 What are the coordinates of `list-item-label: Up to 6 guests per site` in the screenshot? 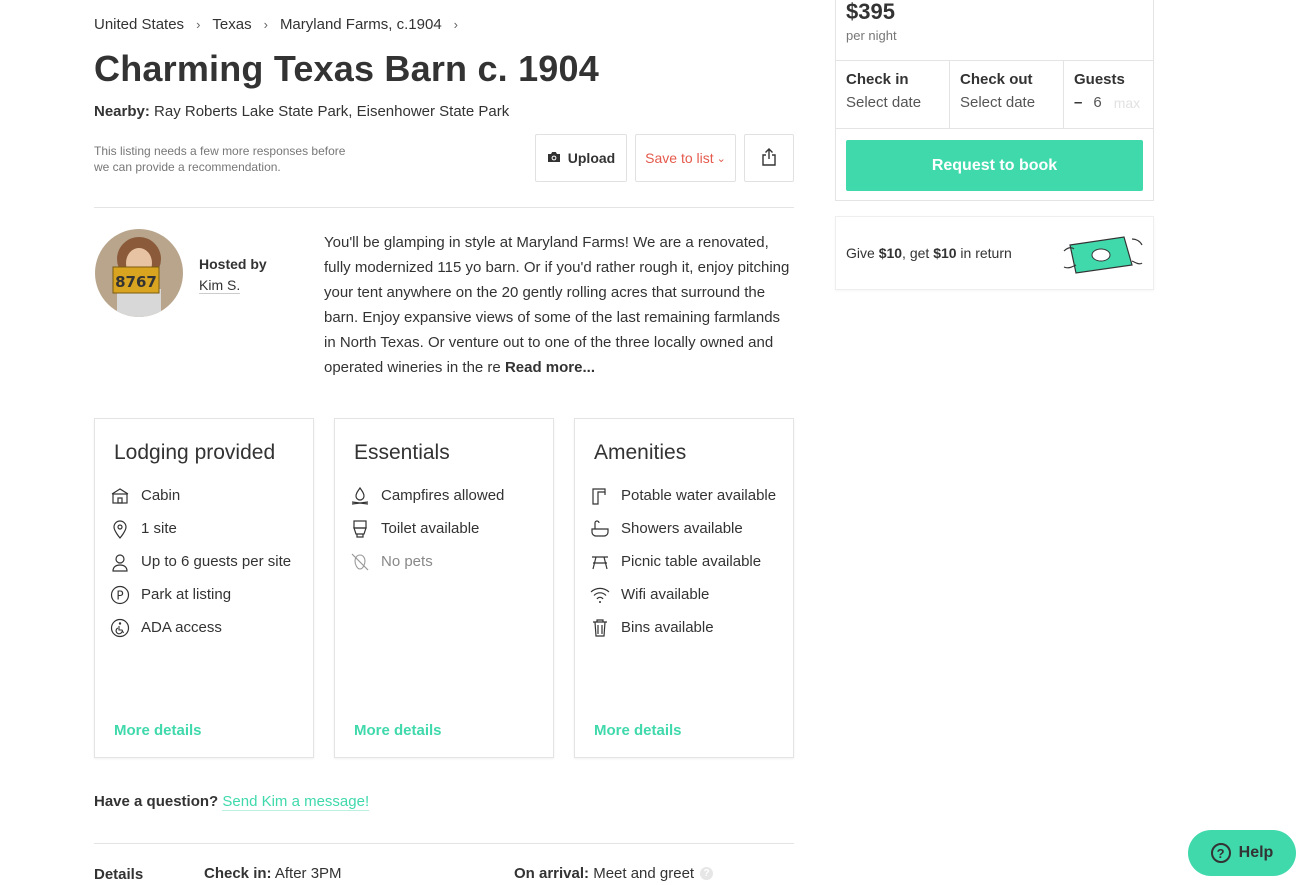 It's located at (216, 561).